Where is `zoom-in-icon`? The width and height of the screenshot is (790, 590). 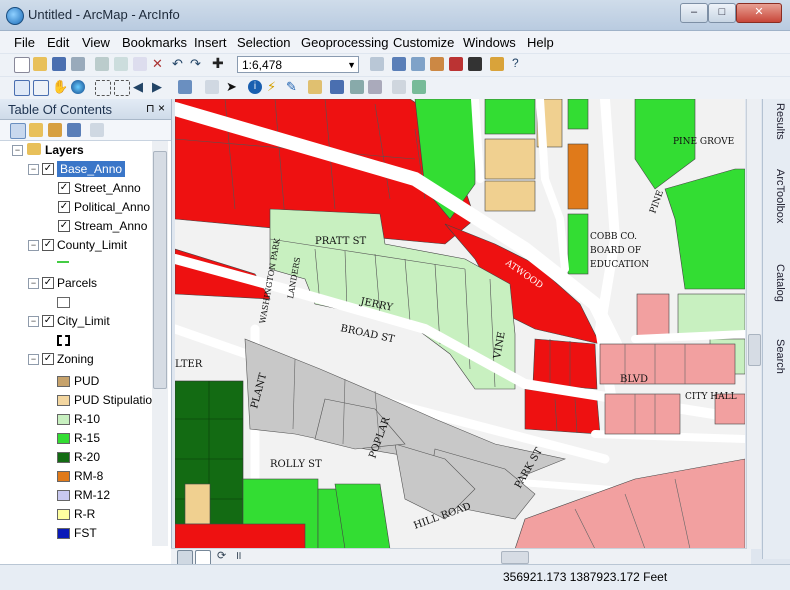 zoom-in-icon is located at coordinates (22, 88).